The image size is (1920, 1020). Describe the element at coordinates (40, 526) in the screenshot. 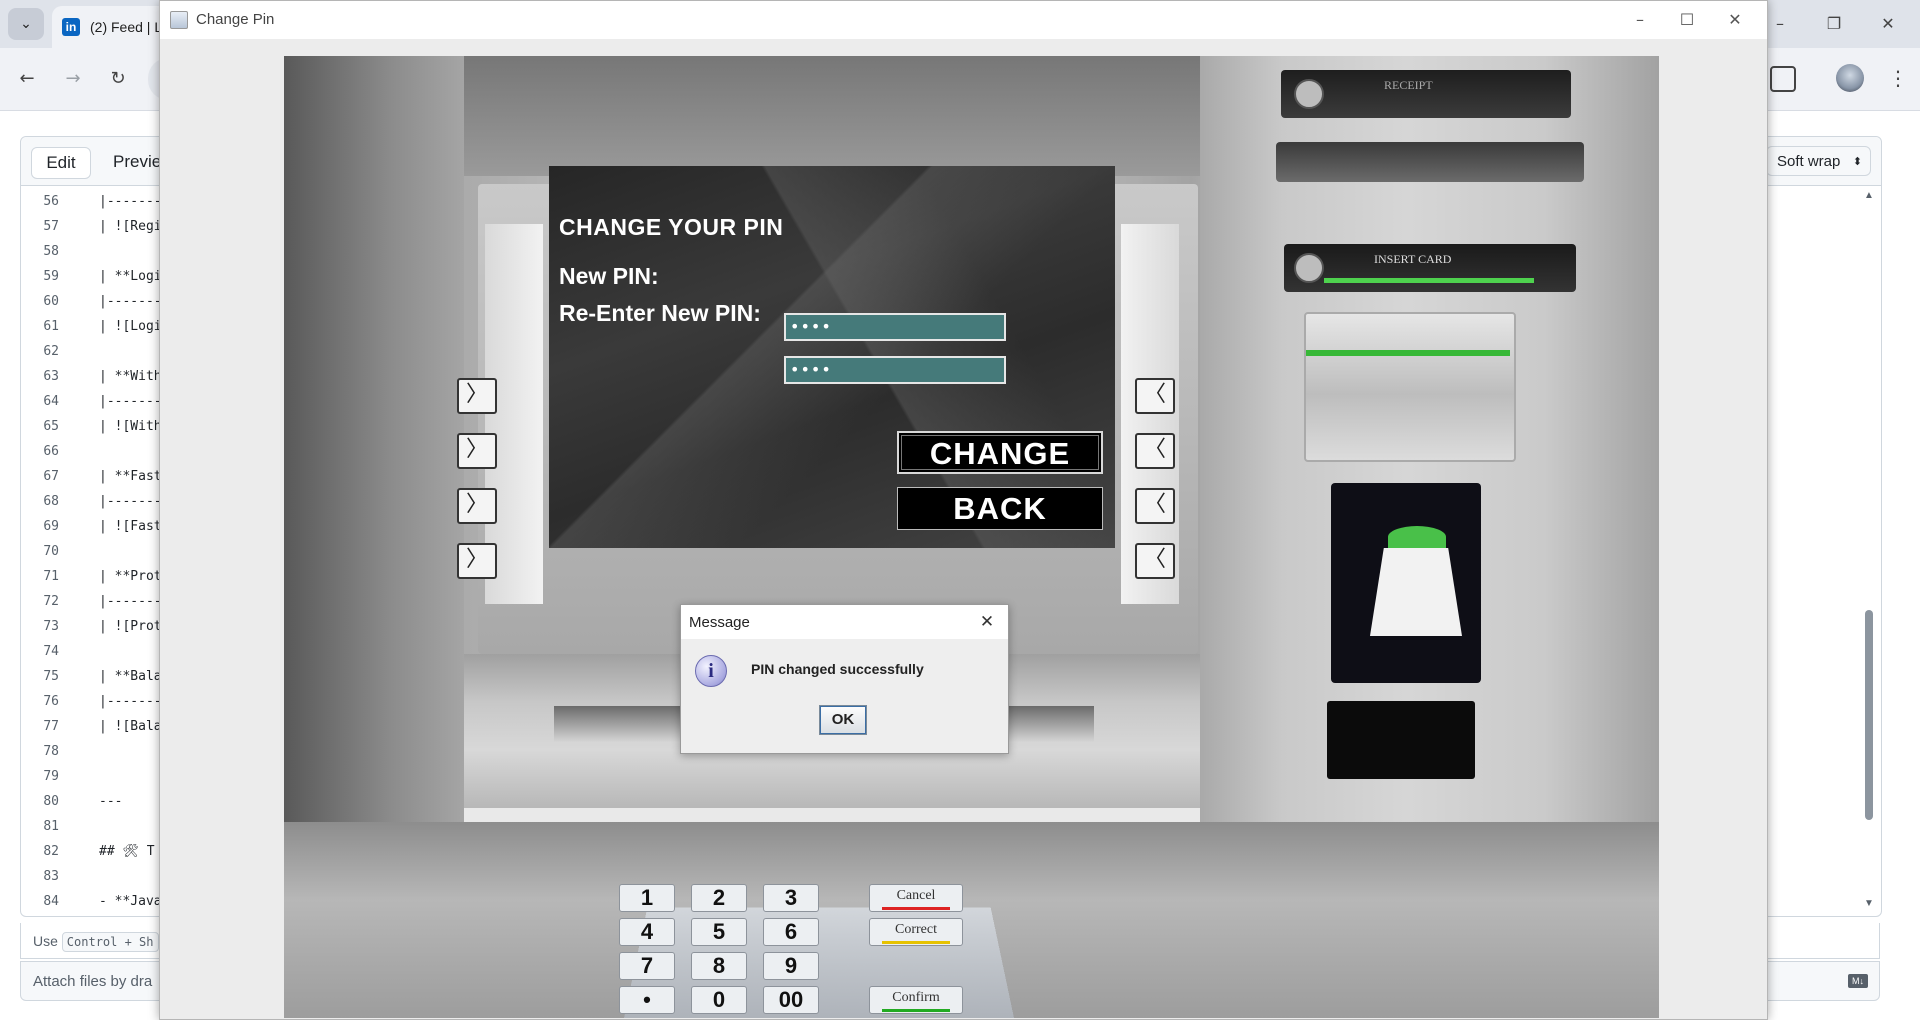

I see `line-number: 69` at that location.